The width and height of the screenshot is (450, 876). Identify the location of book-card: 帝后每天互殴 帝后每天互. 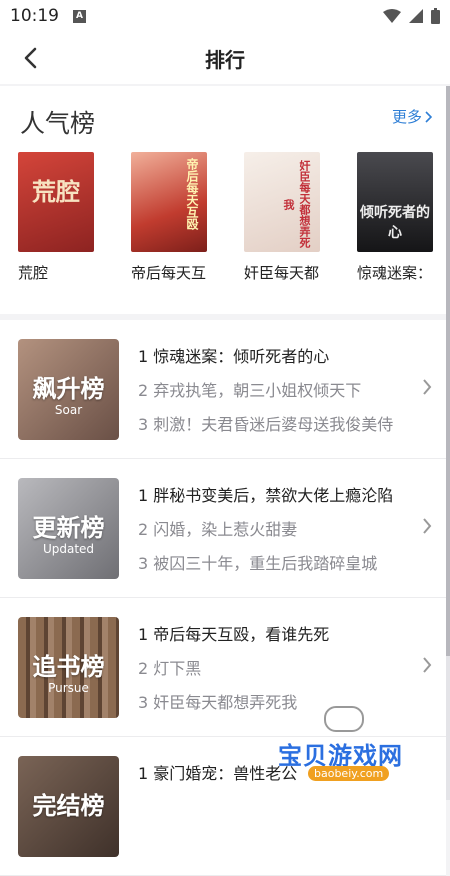
(169, 217).